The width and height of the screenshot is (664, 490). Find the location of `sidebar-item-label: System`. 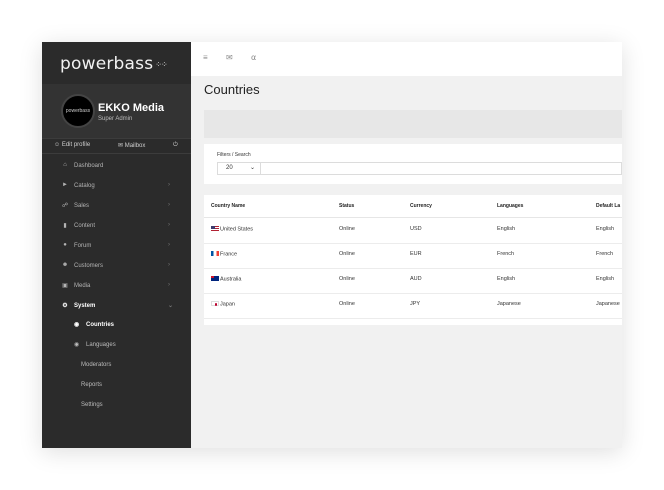

sidebar-item-label: System is located at coordinates (85, 306).